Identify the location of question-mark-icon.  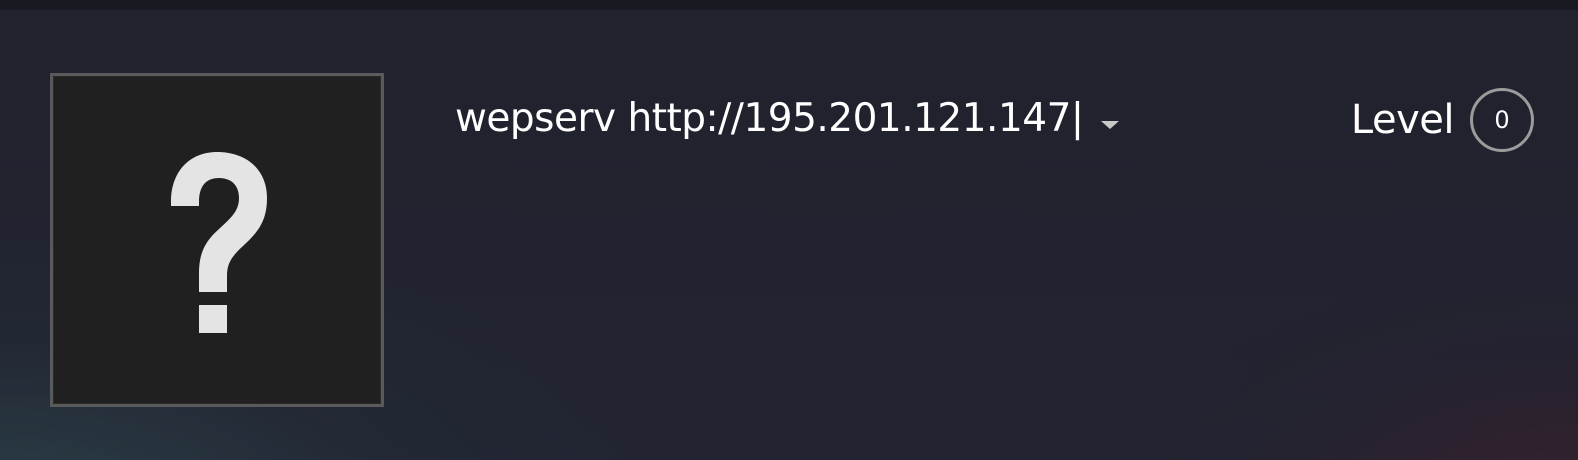
(219, 242).